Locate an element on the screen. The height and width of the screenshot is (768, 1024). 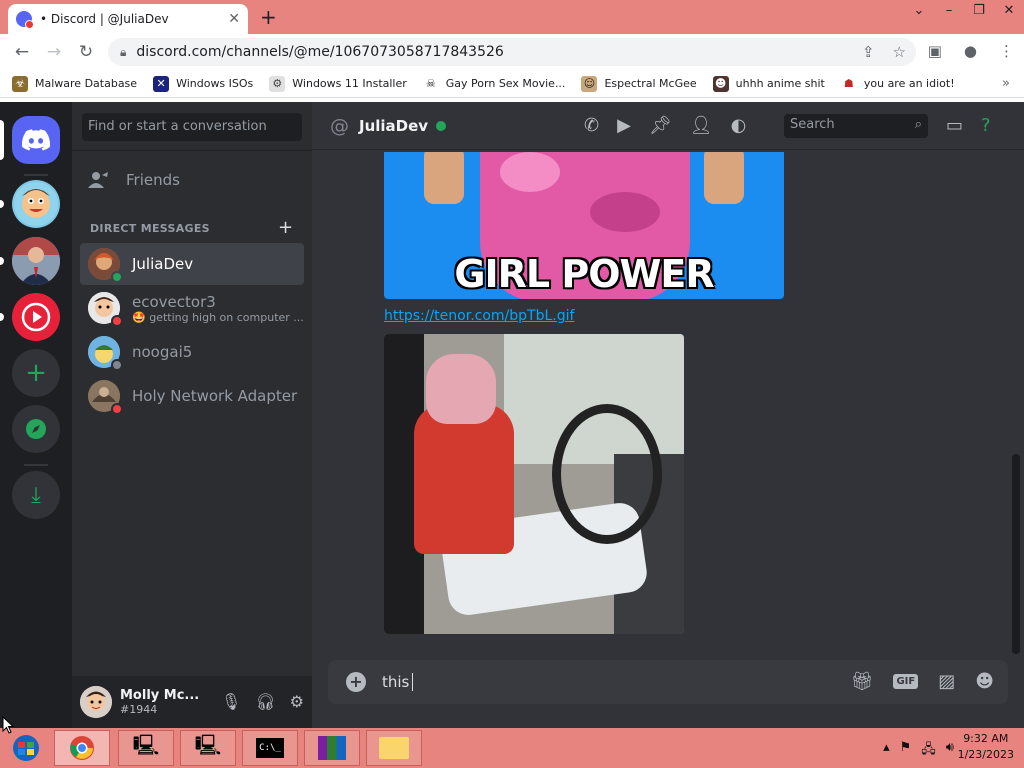
restore-icon: ❐ is located at coordinates (979, 12).